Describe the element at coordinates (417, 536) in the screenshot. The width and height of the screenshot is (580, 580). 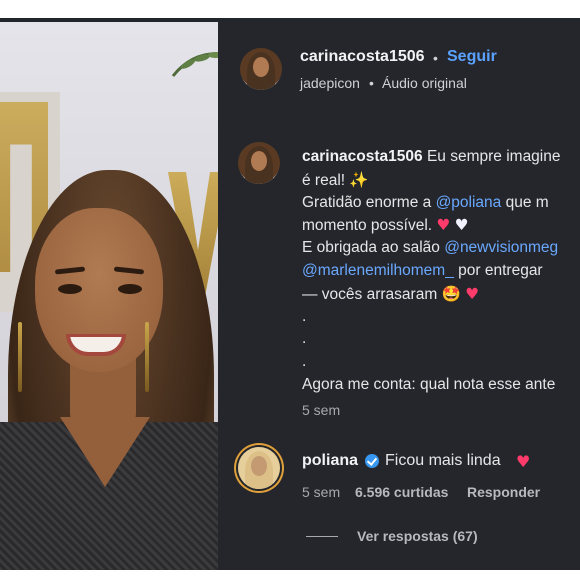
I see `view-replies-button: Ver respostas (67)` at that location.